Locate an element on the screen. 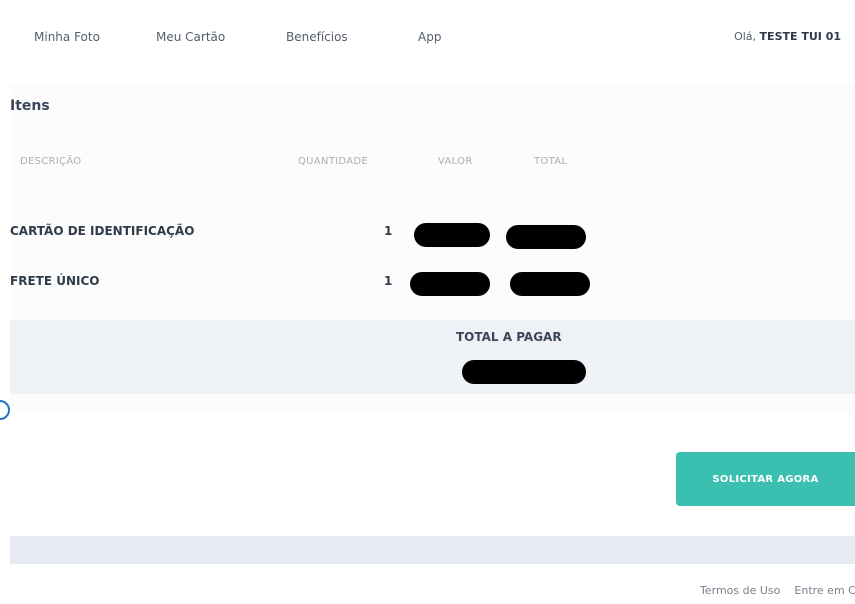 The width and height of the screenshot is (855, 604). solicitar-agora-button: SOLICITAR AGORA is located at coordinates (765, 479).